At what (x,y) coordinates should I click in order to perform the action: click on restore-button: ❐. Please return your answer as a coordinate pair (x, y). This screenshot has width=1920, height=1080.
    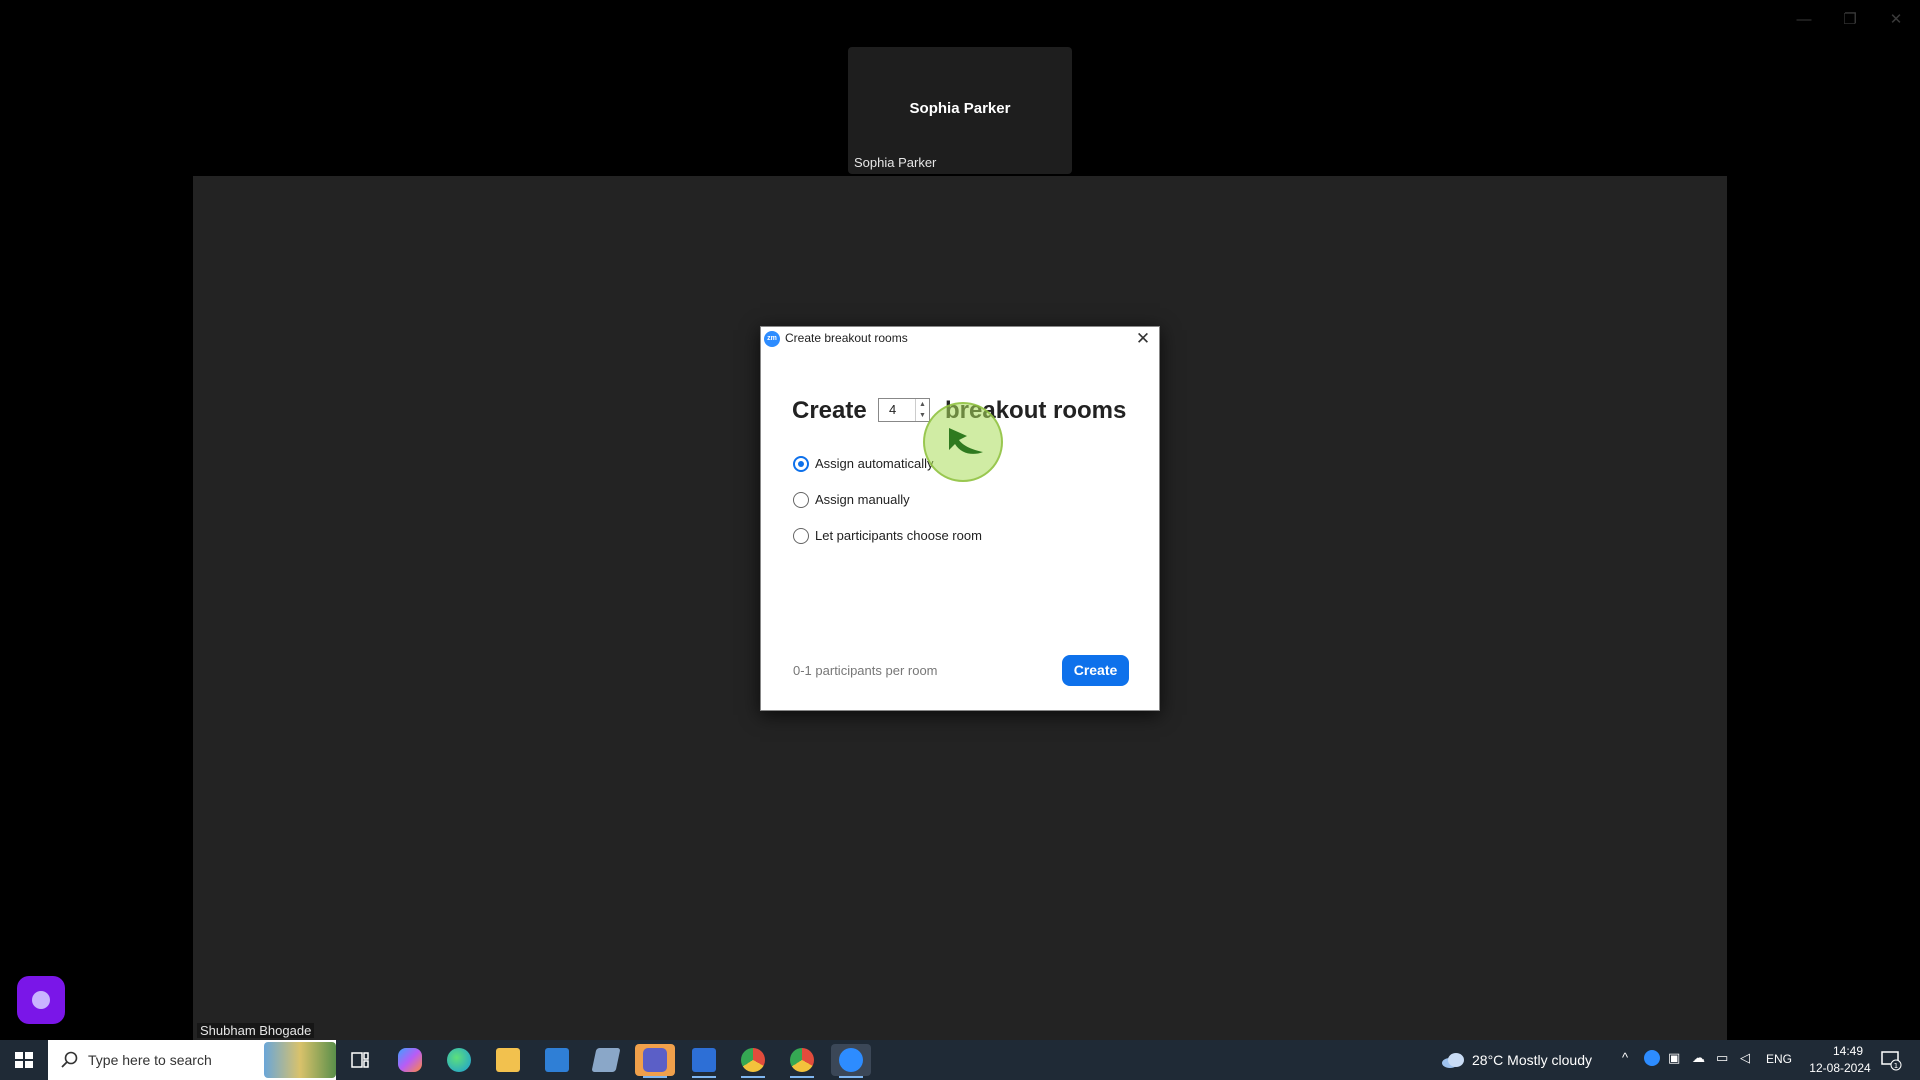
    Looking at the image, I should click on (1850, 20).